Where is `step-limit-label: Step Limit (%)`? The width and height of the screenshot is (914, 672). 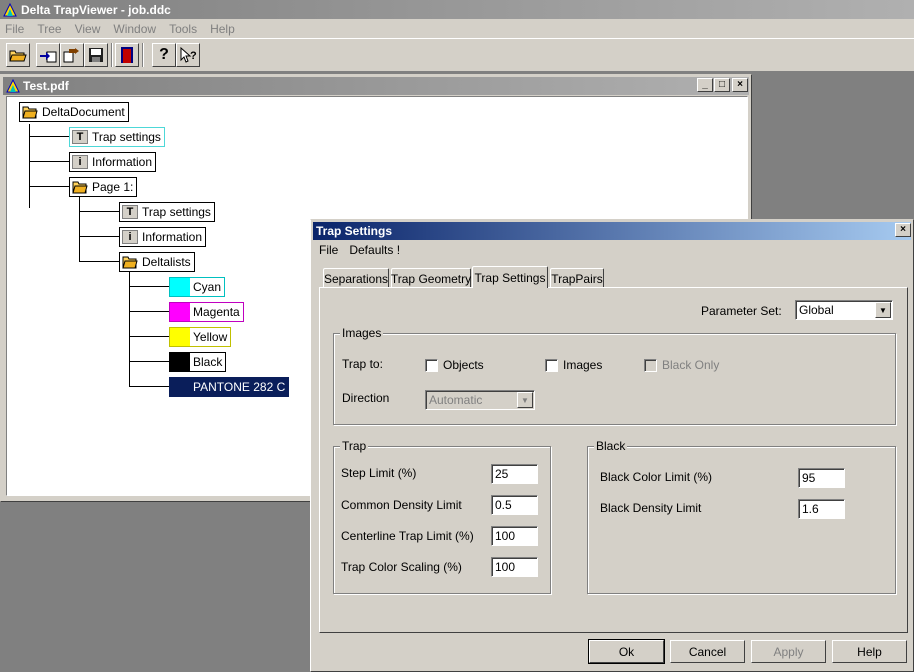
step-limit-label: Step Limit (%) is located at coordinates (379, 473).